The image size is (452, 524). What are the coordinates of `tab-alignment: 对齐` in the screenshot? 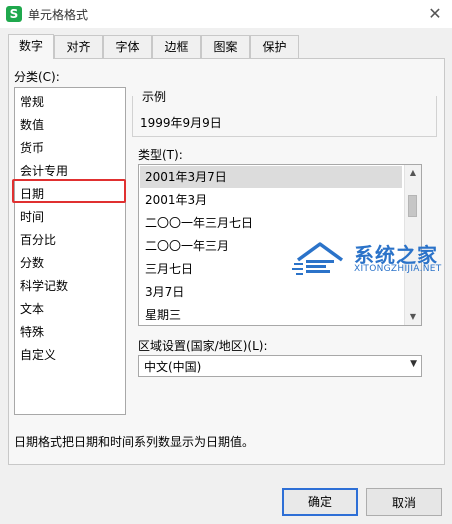 It's located at (78, 46).